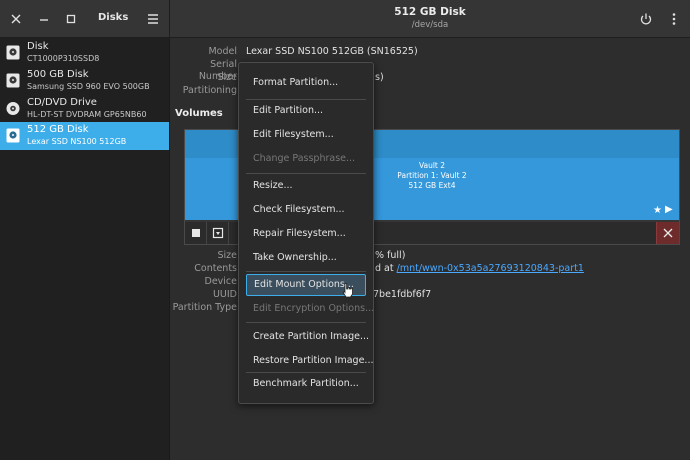 The image size is (690, 460). Describe the element at coordinates (669, 209) in the screenshot. I see `play-icon: ▶` at that location.